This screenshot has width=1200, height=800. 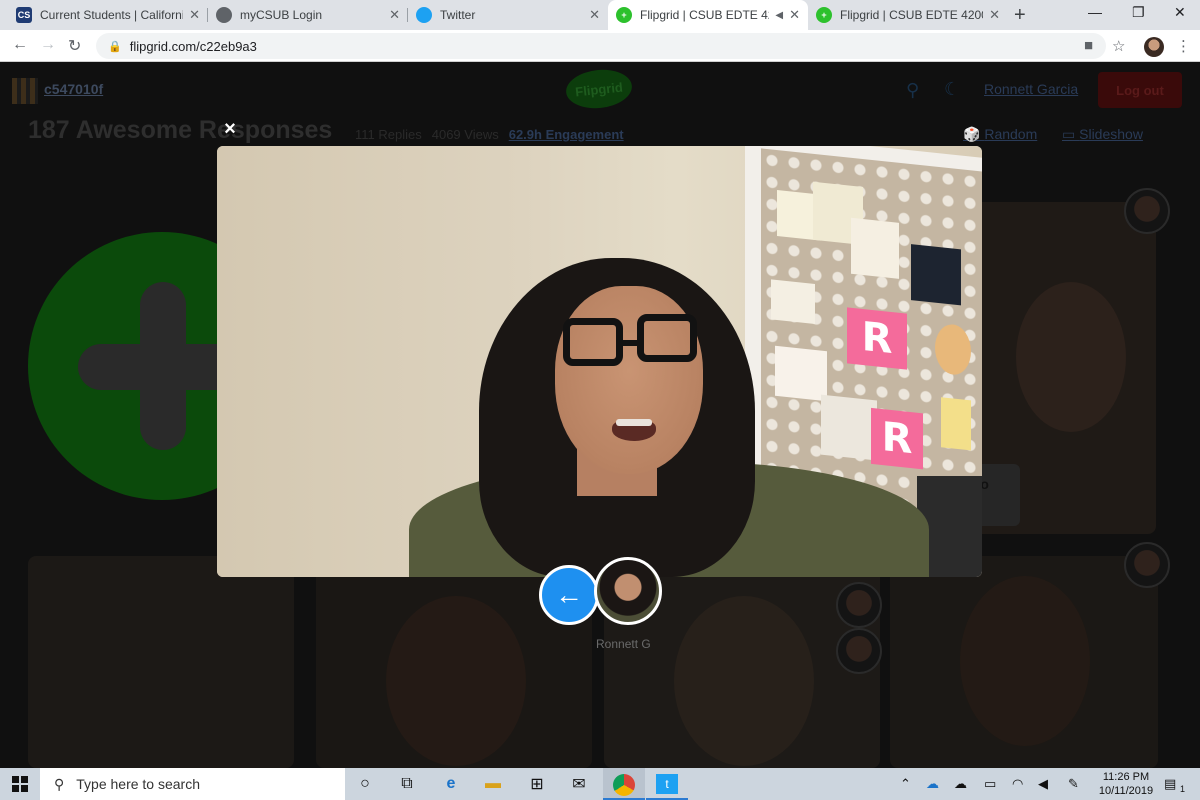 I want to click on tab-title: Current Students | California State, so click(x=111, y=15).